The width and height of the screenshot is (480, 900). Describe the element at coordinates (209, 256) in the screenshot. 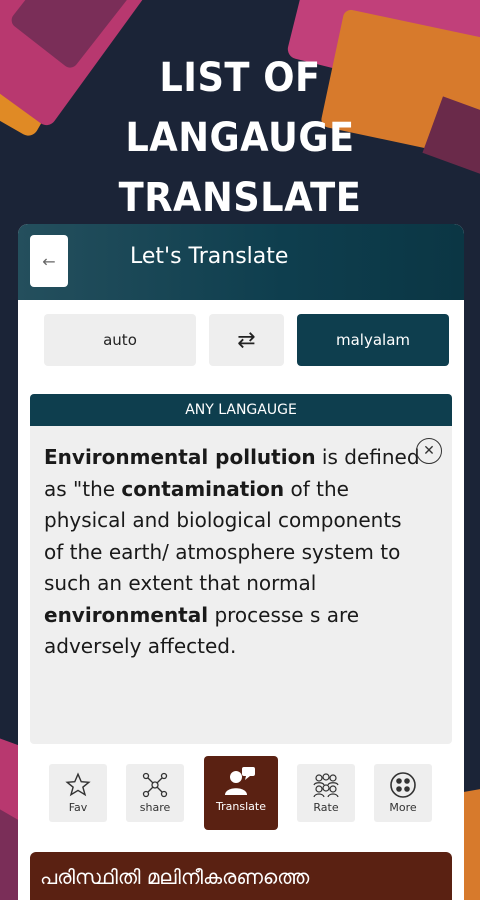

I see `app-title: Let's Translate` at that location.